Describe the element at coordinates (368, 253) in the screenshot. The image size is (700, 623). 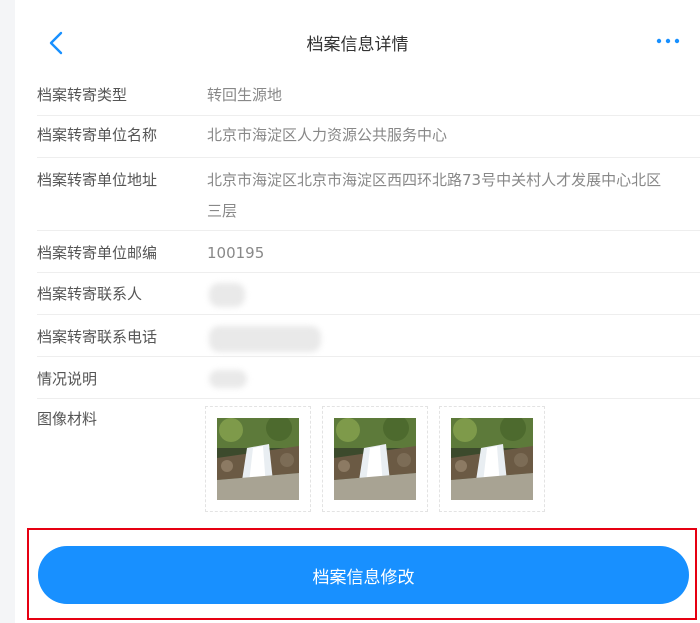
I see `field-row-postcode: 档案转寄单位邮编 100195` at that location.